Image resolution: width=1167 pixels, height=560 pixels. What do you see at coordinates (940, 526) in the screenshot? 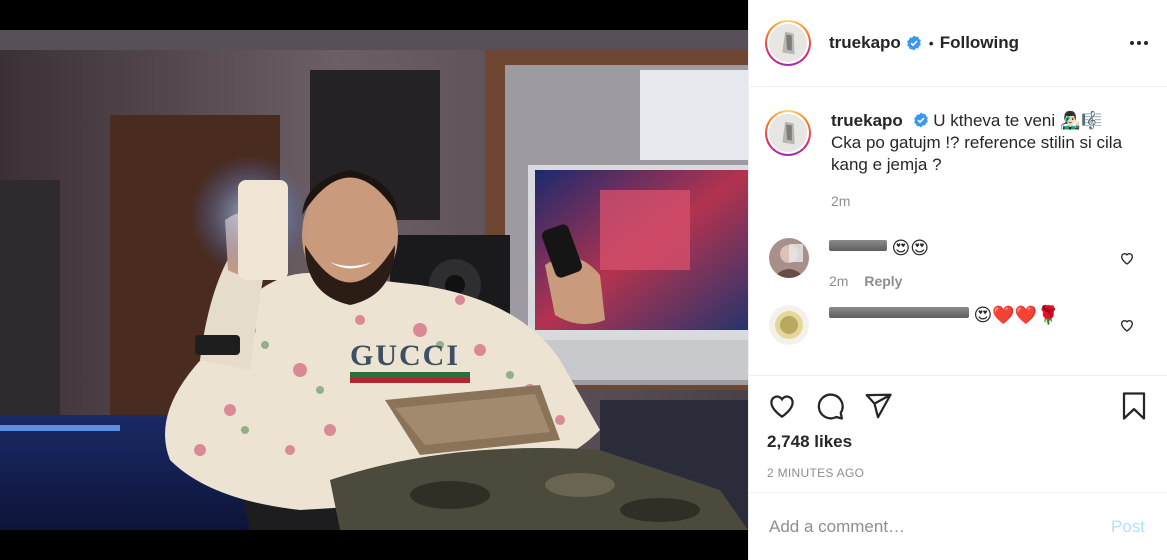
I see `comment-input` at bounding box center [940, 526].